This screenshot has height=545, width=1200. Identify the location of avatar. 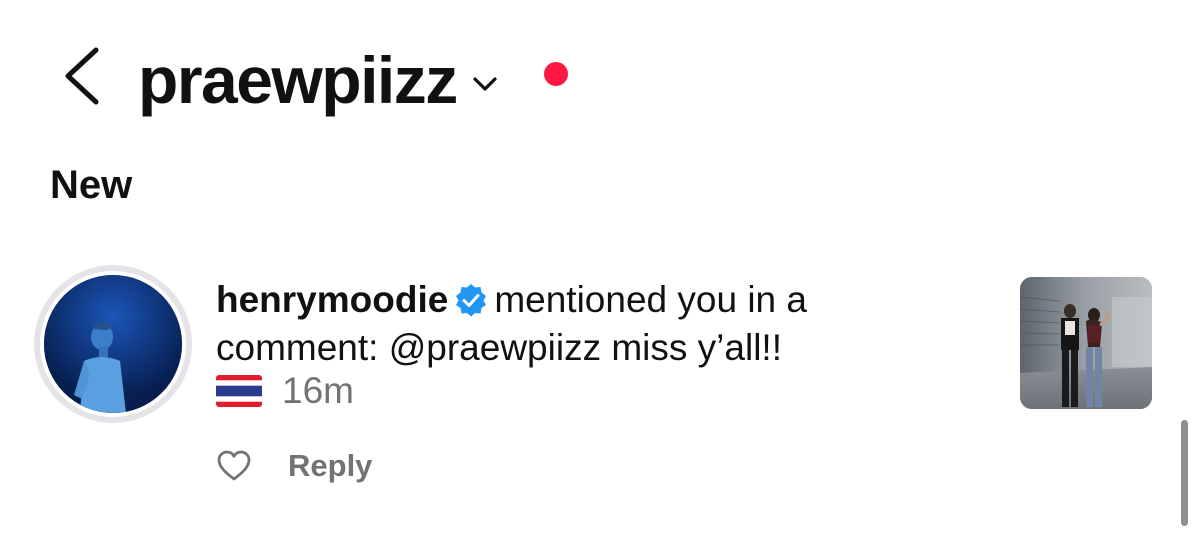
(113, 344).